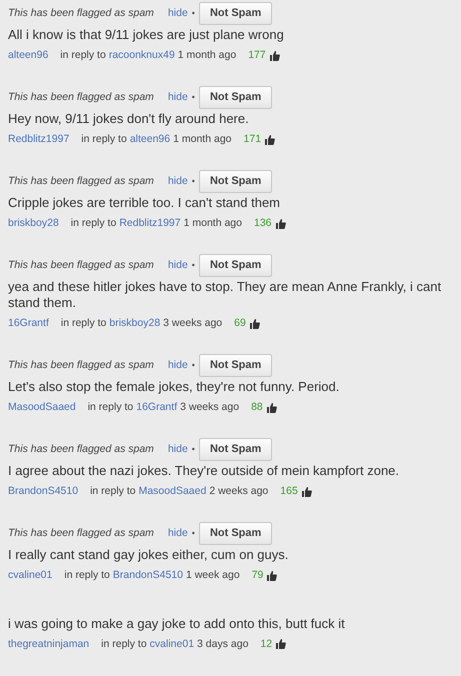 This screenshot has width=461, height=676. Describe the element at coordinates (146, 35) in the screenshot. I see `comment-text: All i know is that 9/11 jokes are just plane wrong` at that location.